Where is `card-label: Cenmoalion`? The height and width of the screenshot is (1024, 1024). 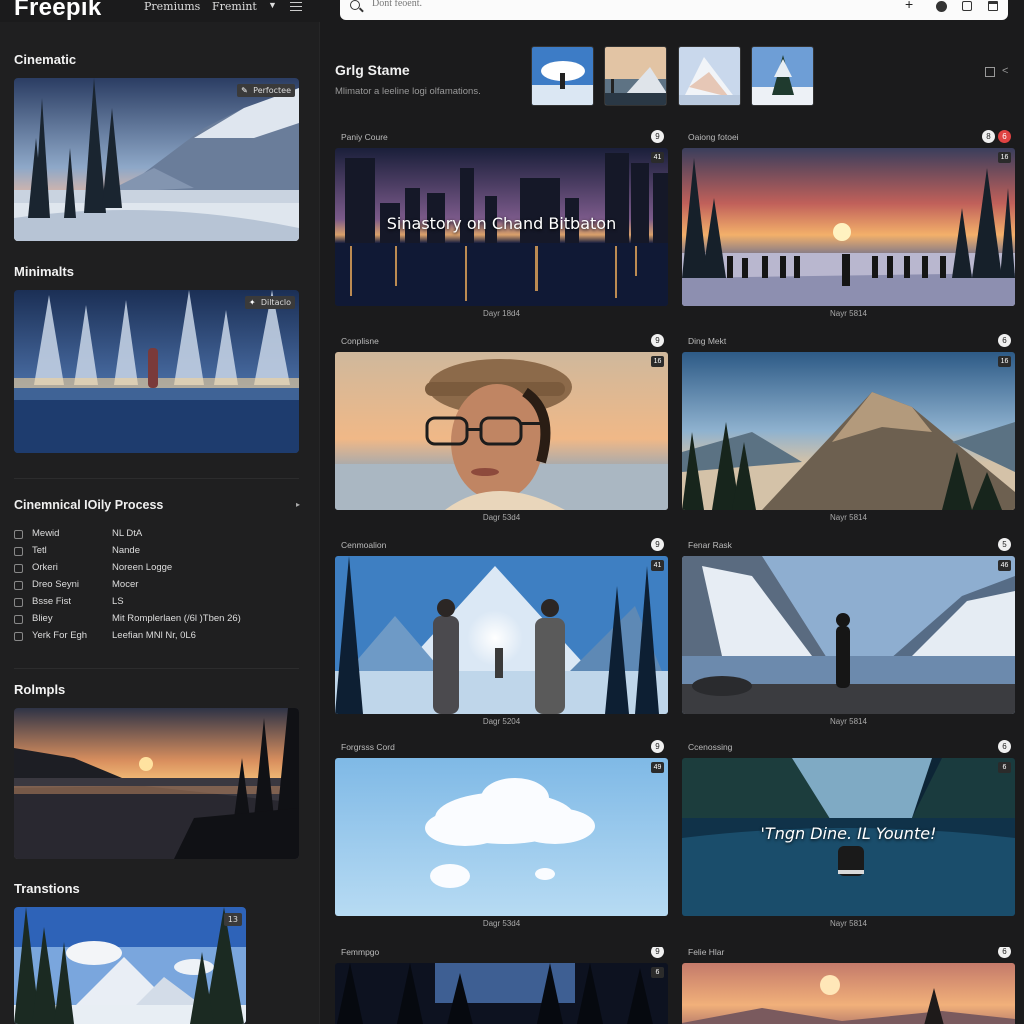
card-label: Cenmoalion is located at coordinates (364, 545).